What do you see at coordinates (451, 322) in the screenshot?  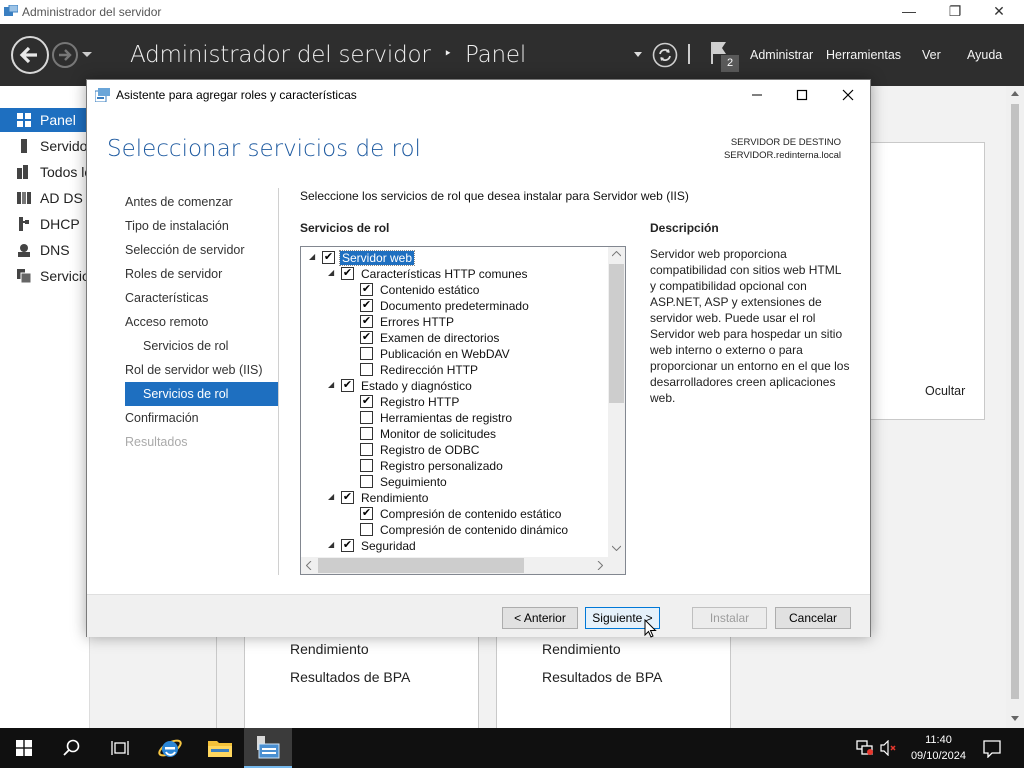 I see `tree-item: ✔ Errores HTTP` at bounding box center [451, 322].